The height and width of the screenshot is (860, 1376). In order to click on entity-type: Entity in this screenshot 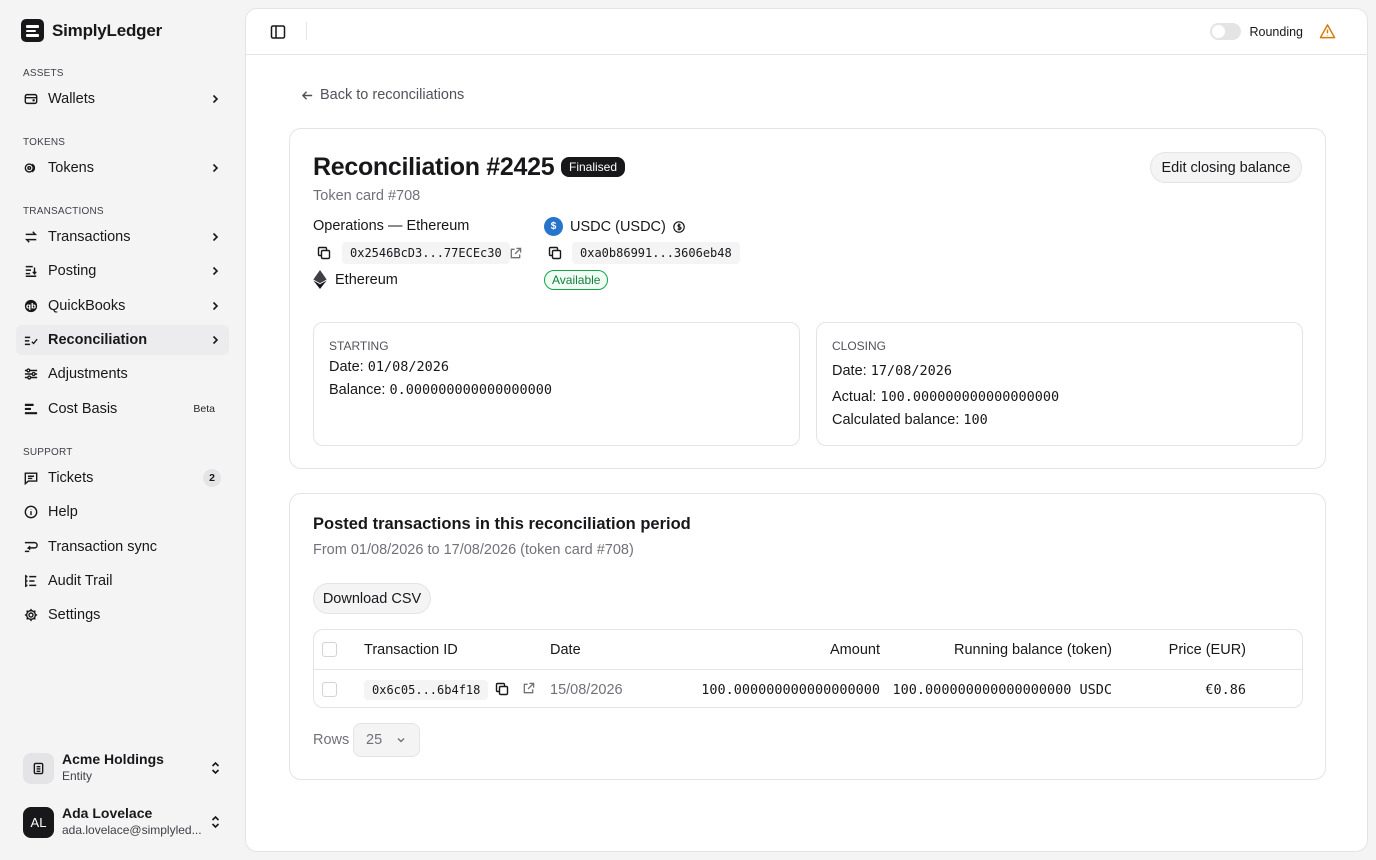, I will do `click(77, 776)`.